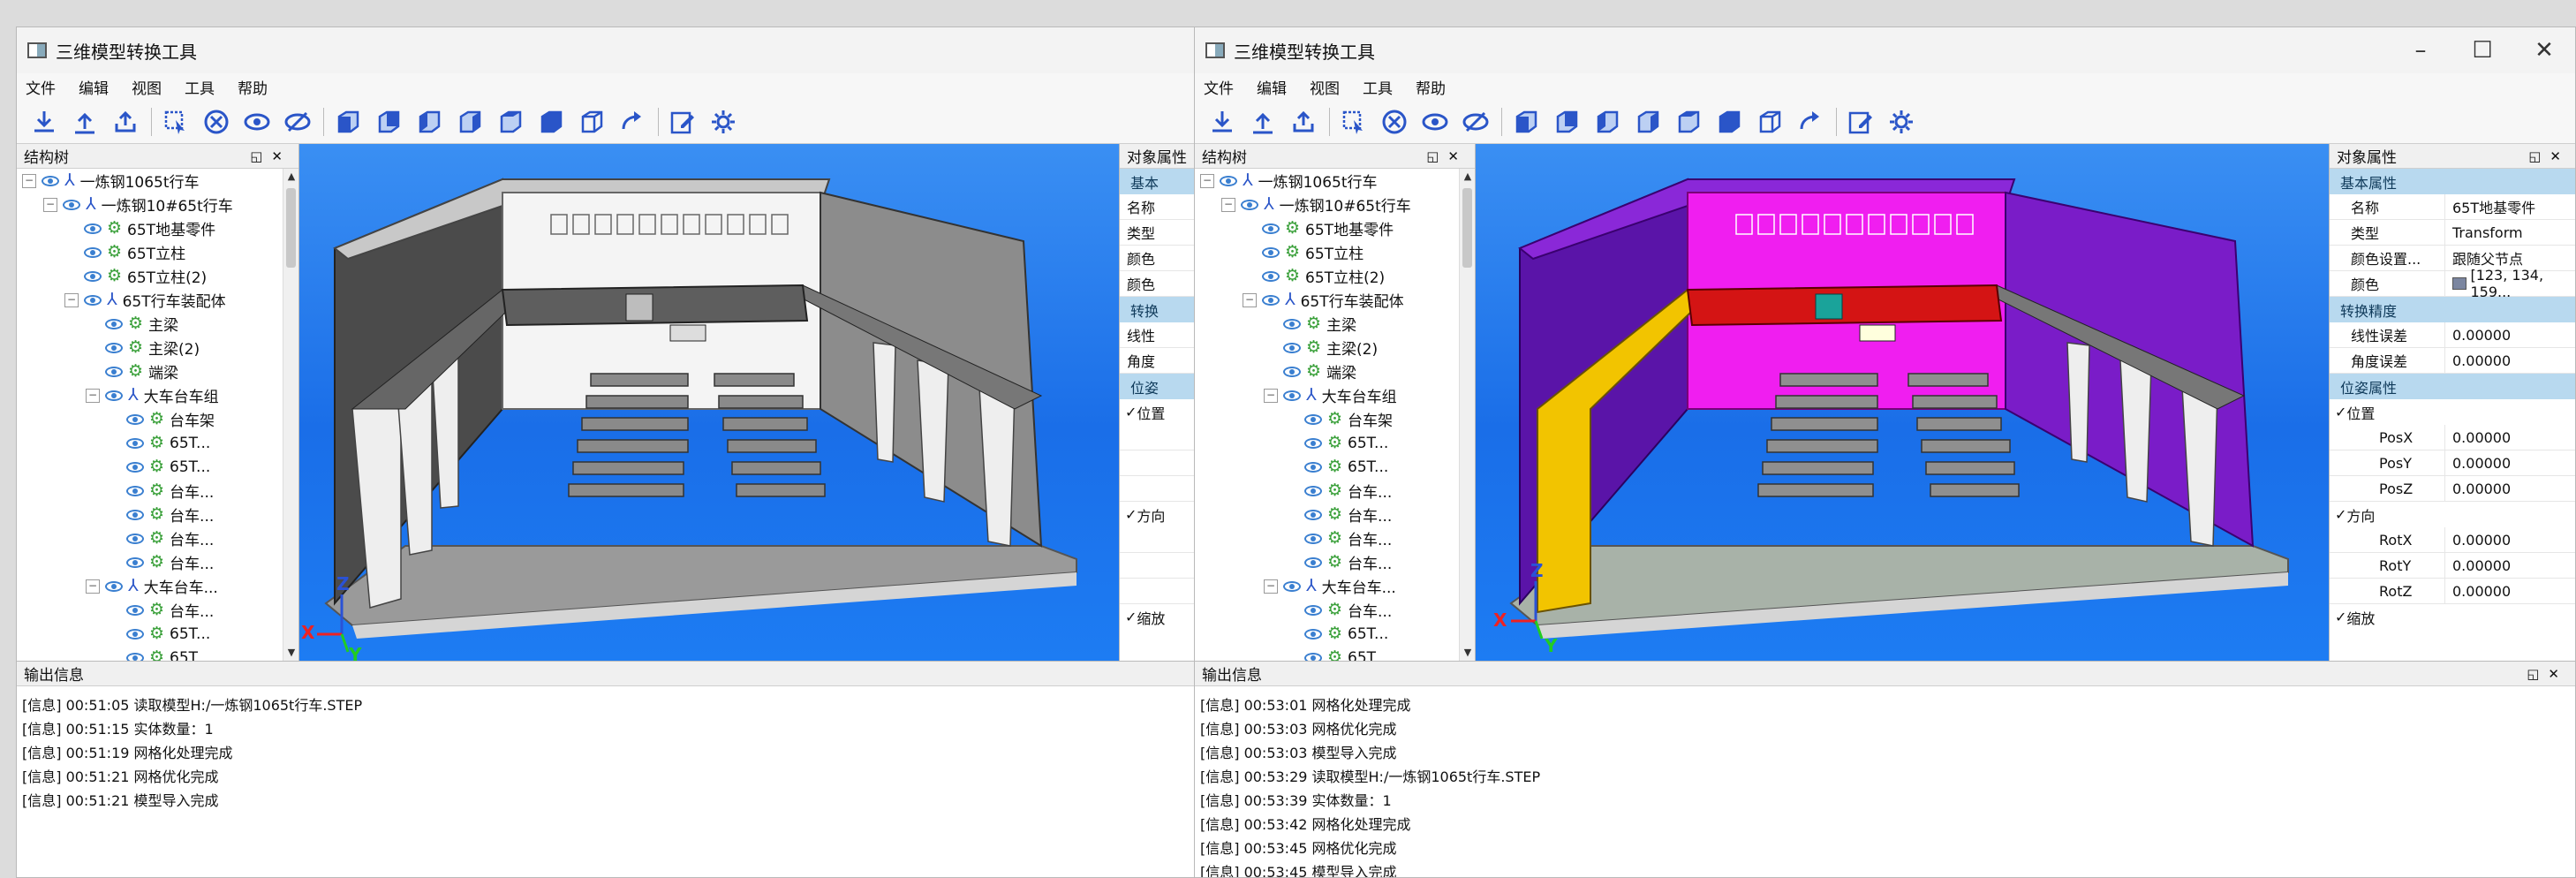  I want to click on prop-category-pose: 位姿属性, so click(2452, 386).